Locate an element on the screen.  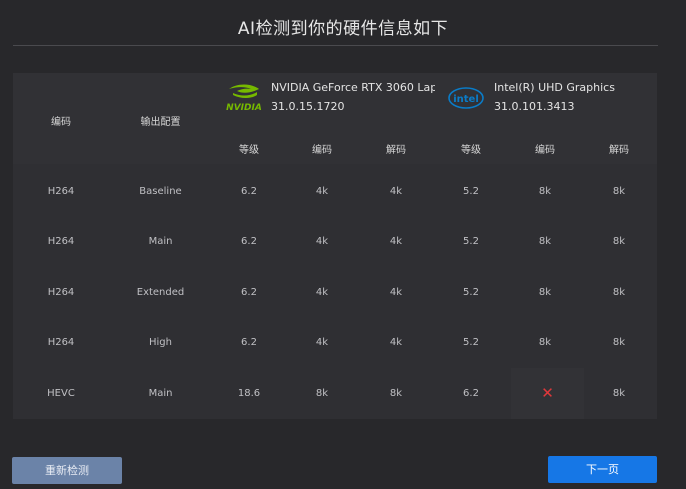
table-row: H264 Main 6.2 4k 4k 5.2 8k 8k is located at coordinates (335, 241).